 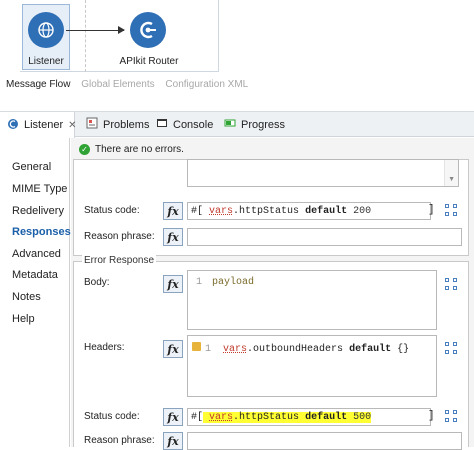 I want to click on tab-problems: Problems, so click(x=117, y=124).